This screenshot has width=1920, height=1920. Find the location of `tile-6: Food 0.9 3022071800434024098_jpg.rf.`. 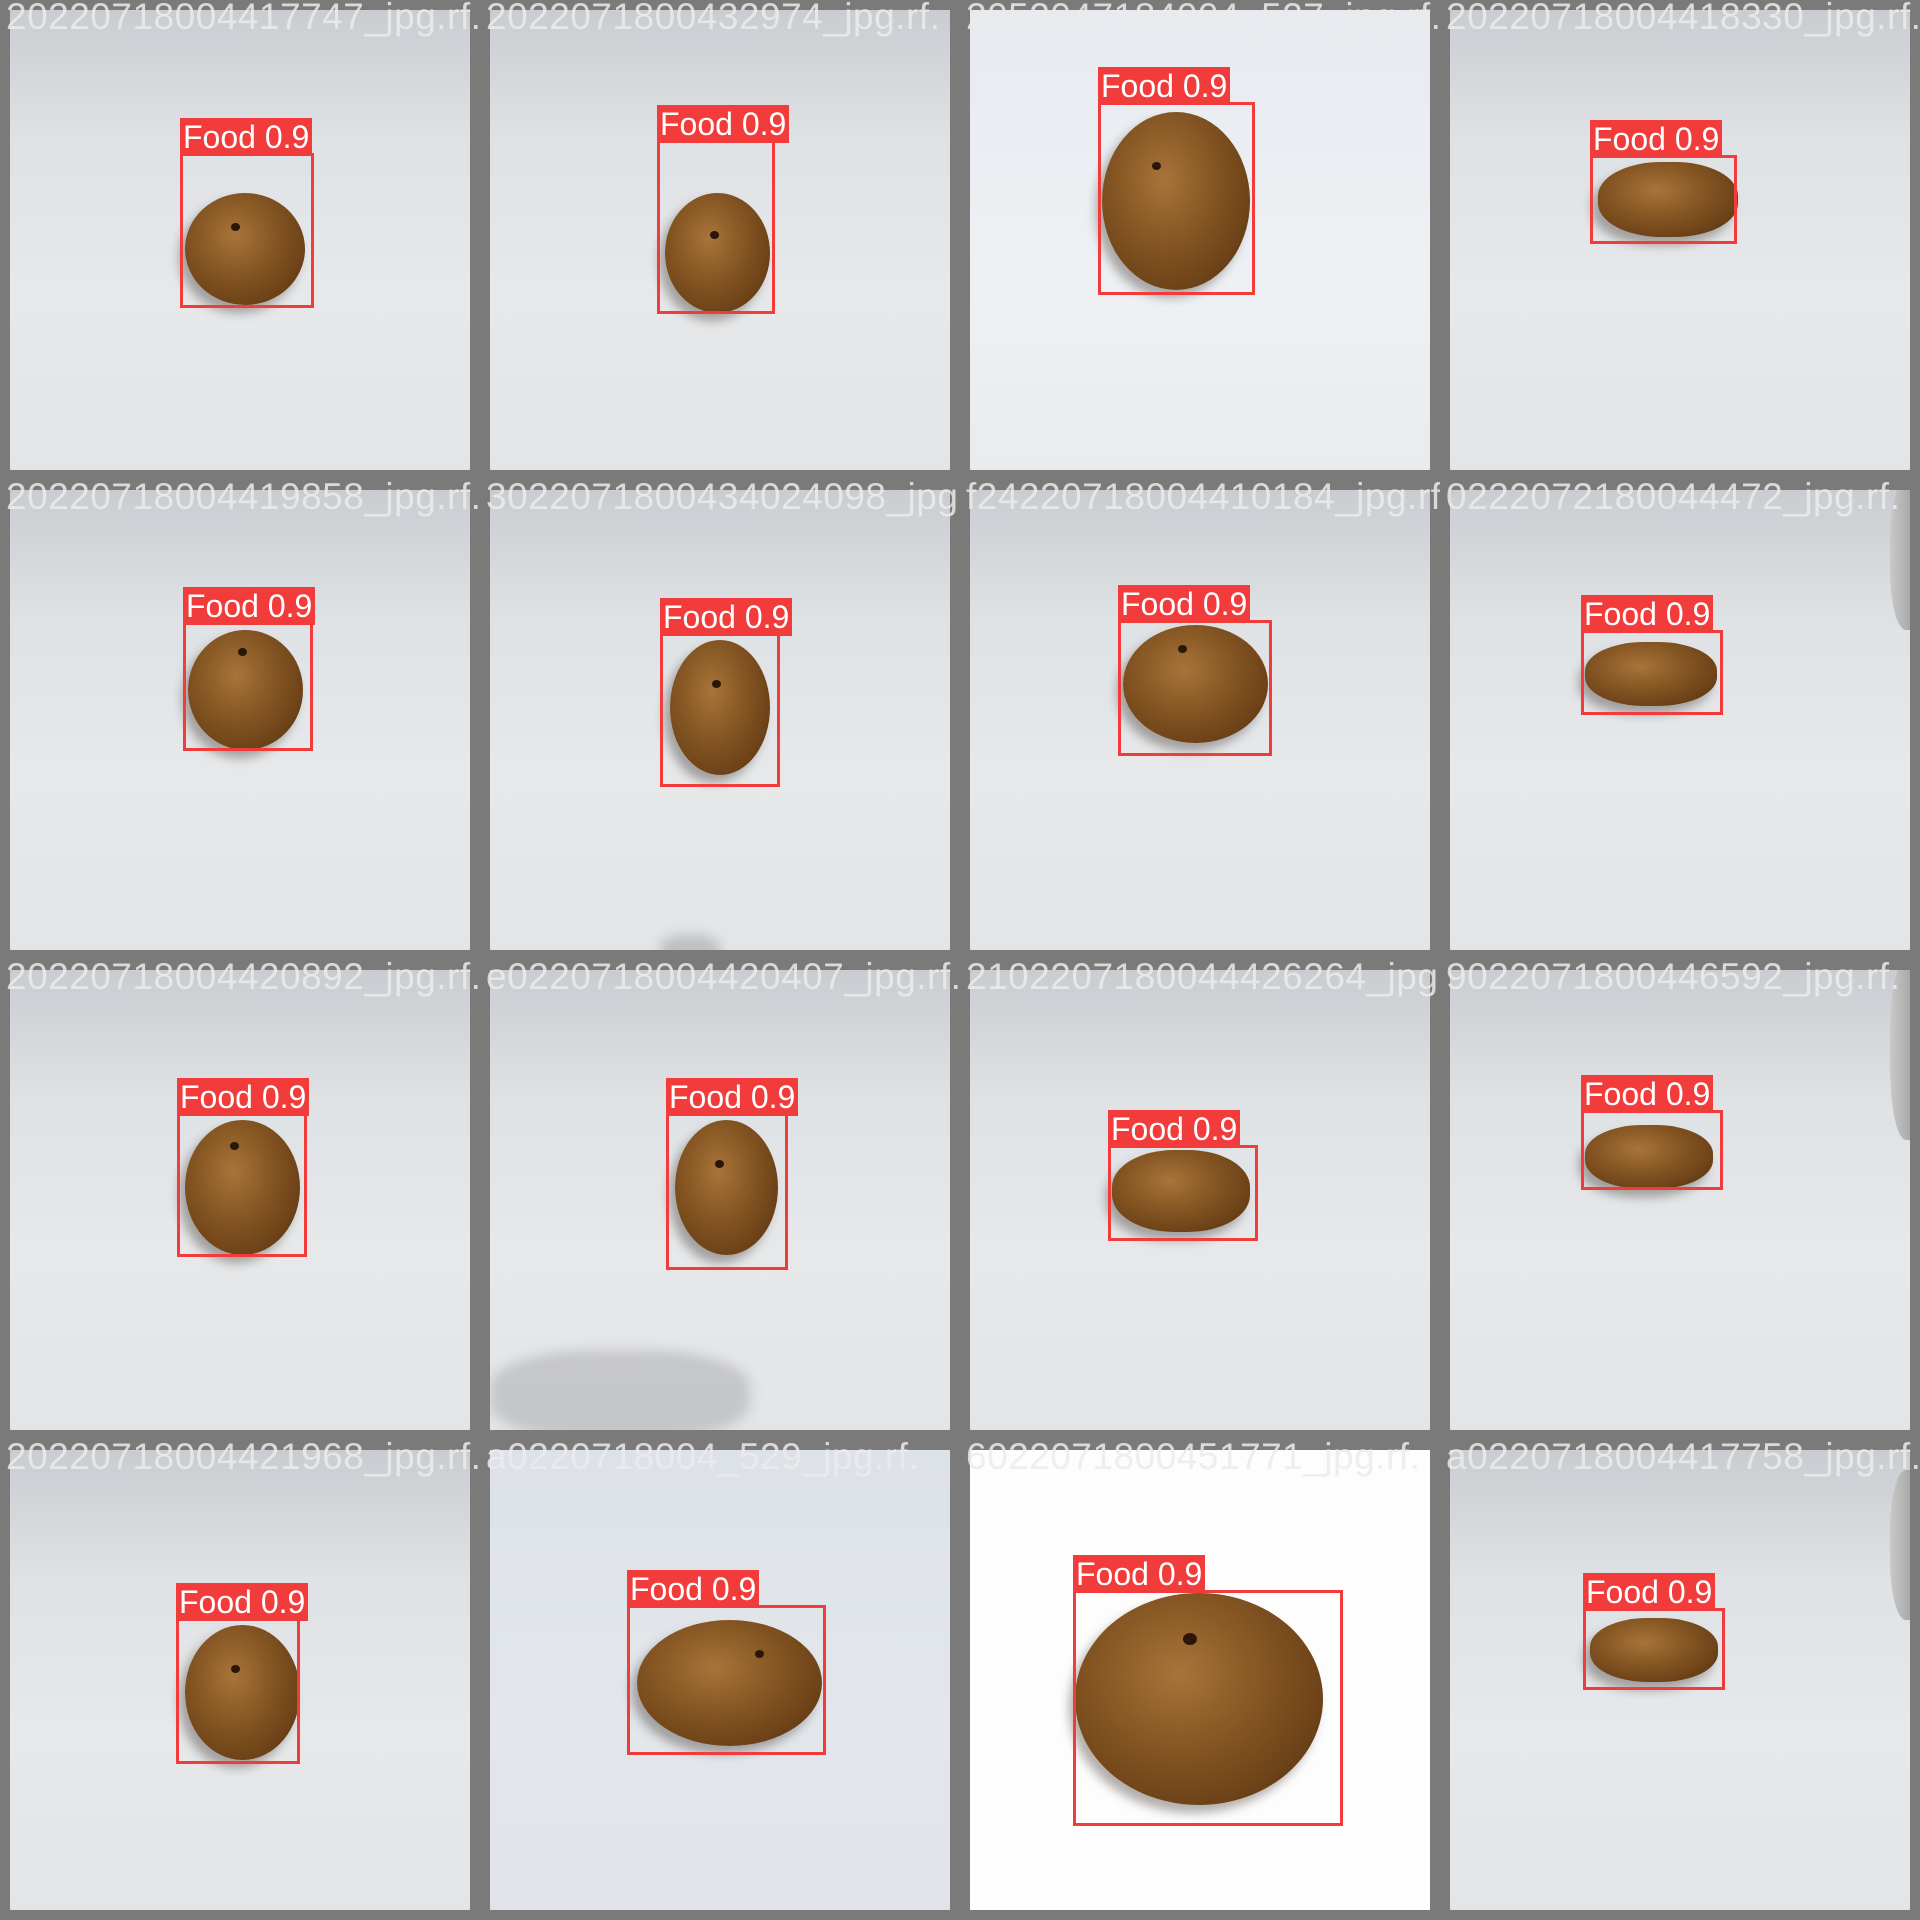

tile-6: Food 0.9 3022071800434024098_jpg.rf. is located at coordinates (720, 720).